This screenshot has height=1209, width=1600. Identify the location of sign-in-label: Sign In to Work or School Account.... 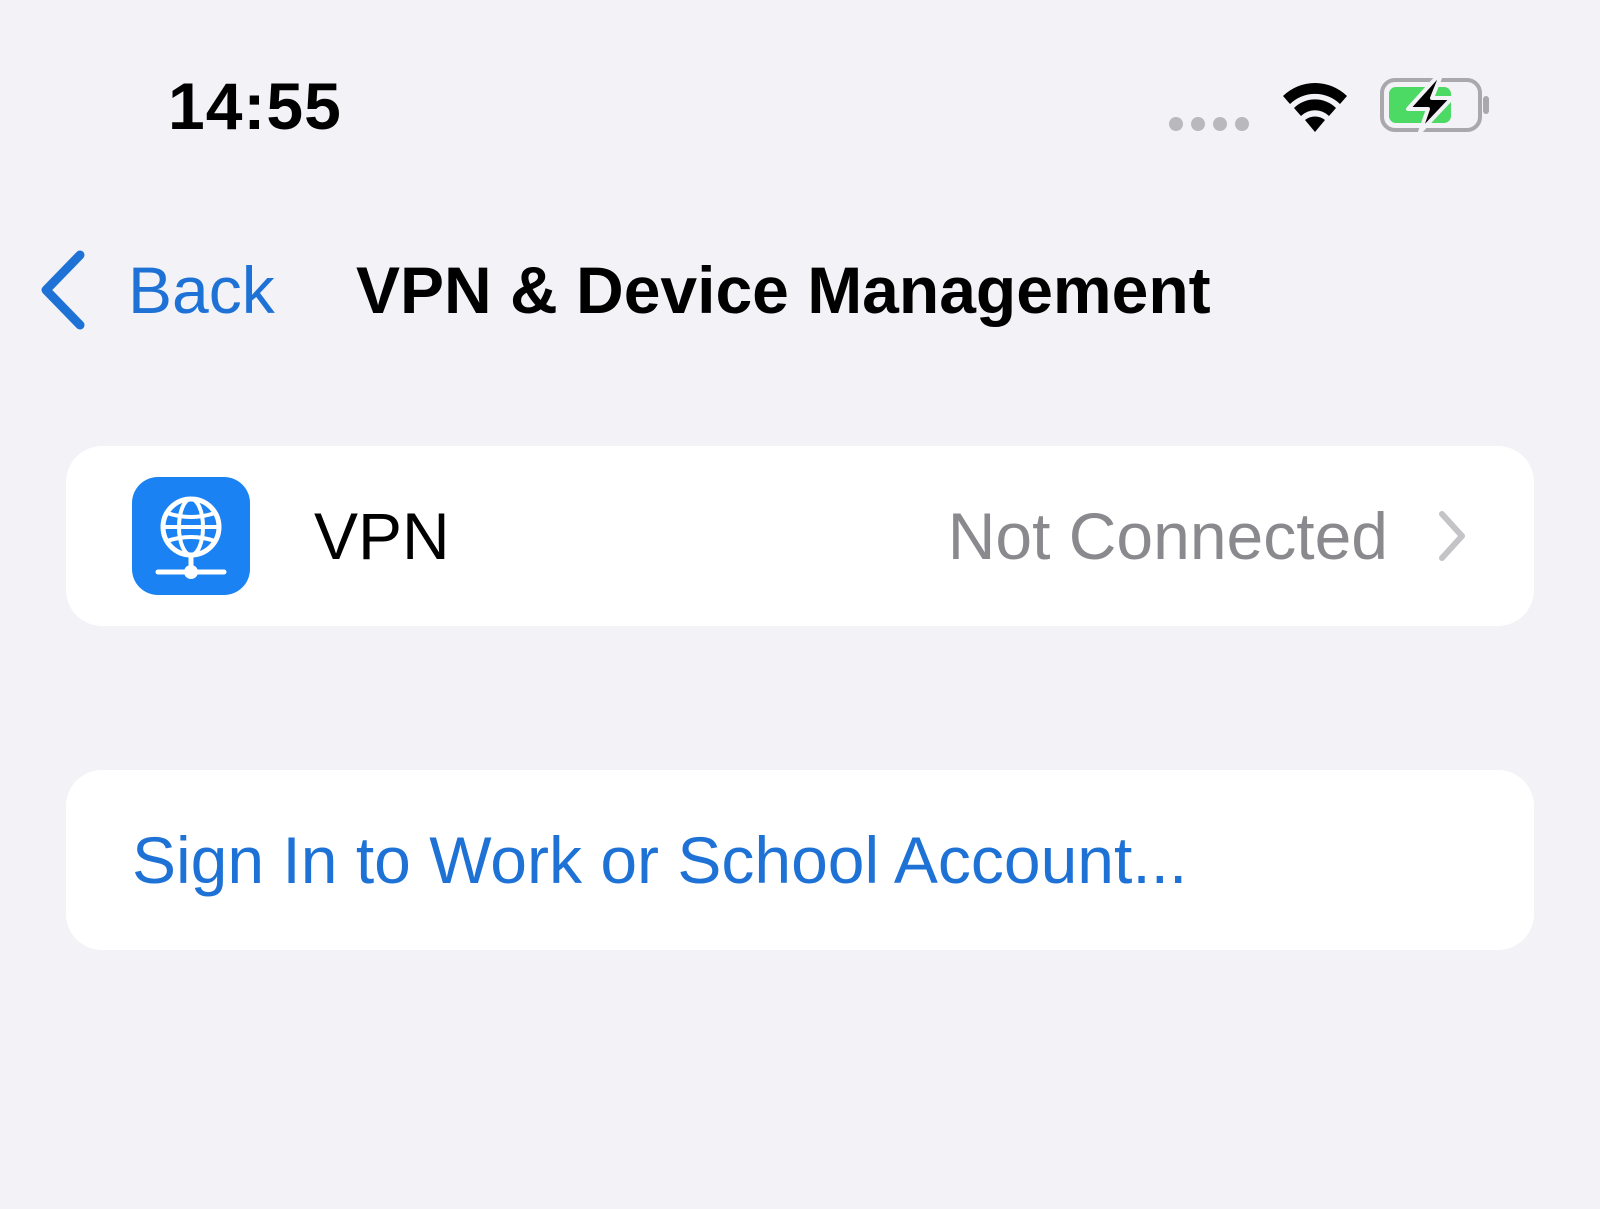
(660, 860).